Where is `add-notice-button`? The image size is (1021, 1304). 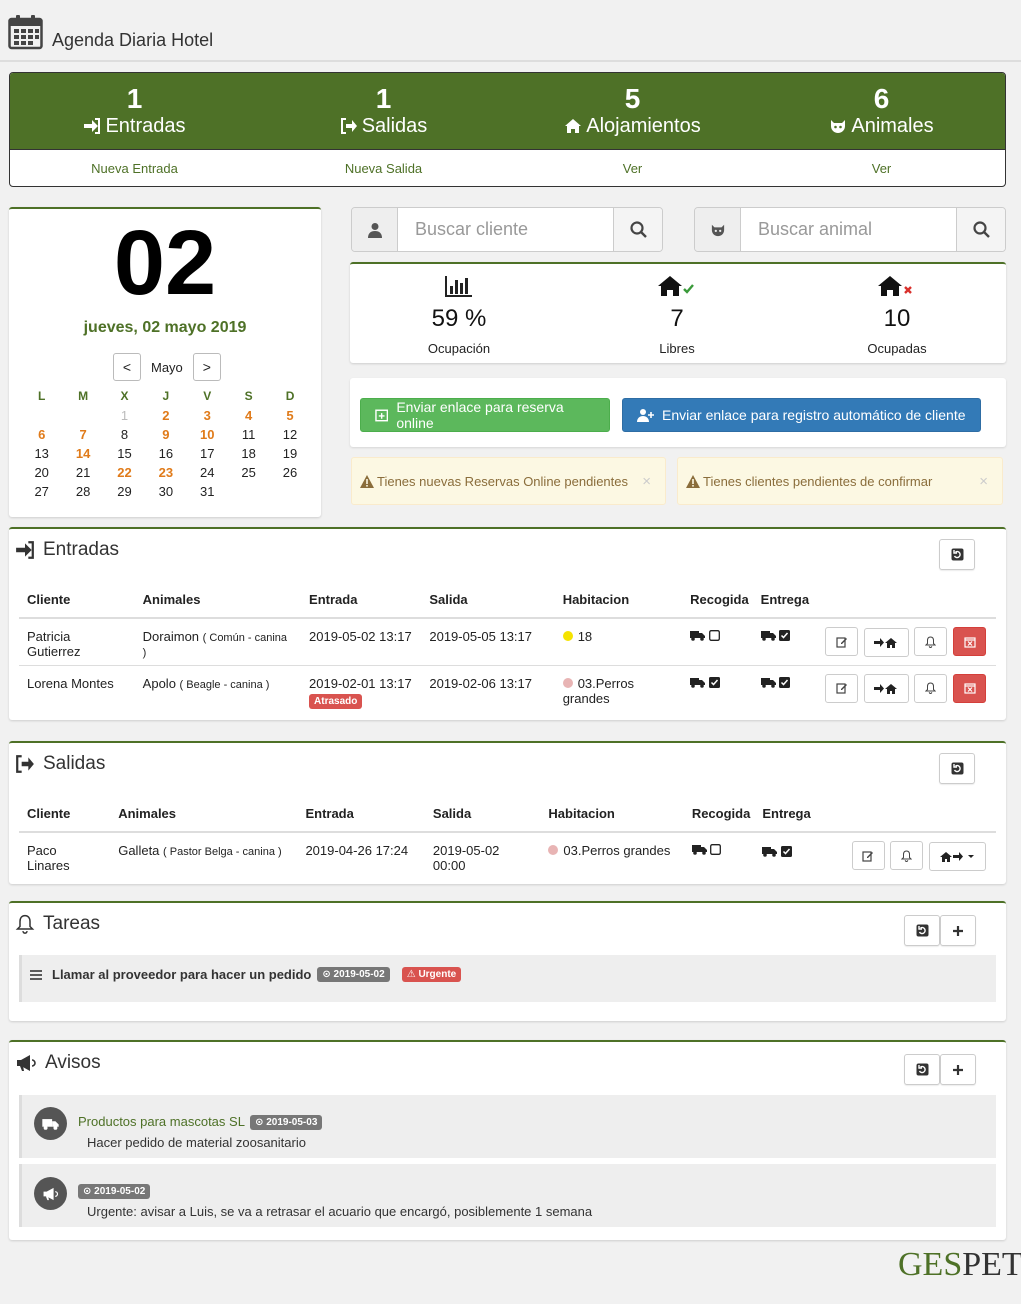 add-notice-button is located at coordinates (958, 1069).